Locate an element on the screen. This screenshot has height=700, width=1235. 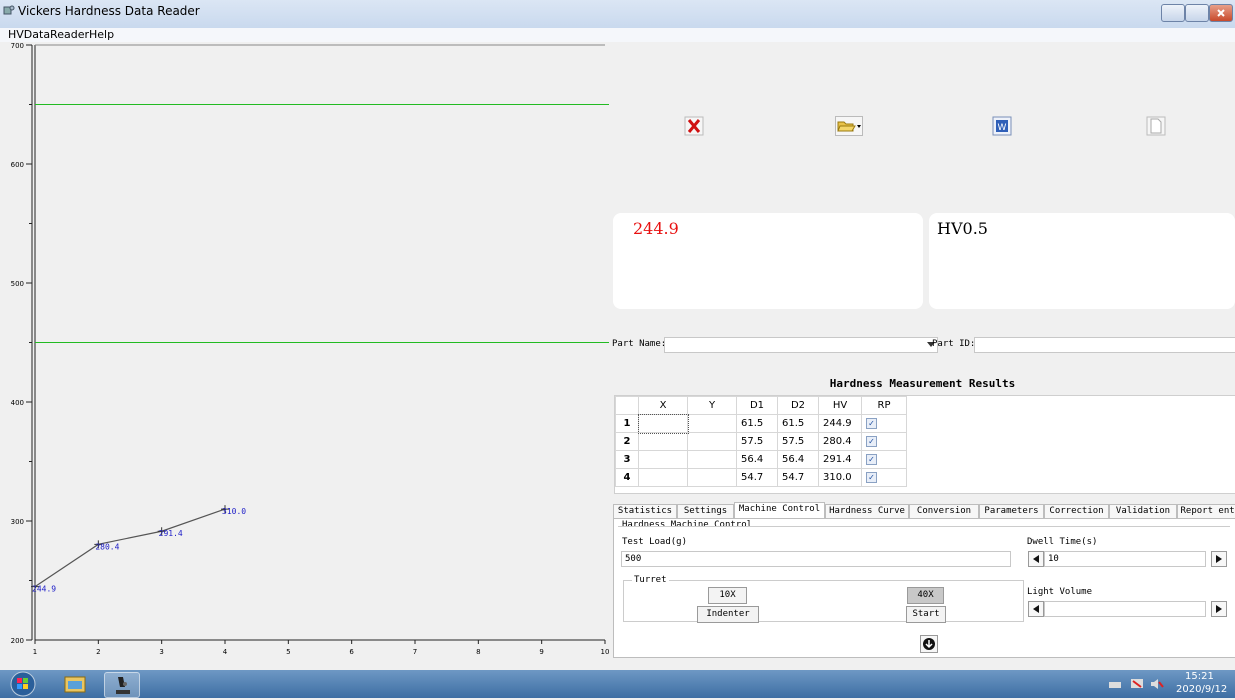
turret-group: Turret 10X 40X Indenter Start is located at coordinates (823, 599).